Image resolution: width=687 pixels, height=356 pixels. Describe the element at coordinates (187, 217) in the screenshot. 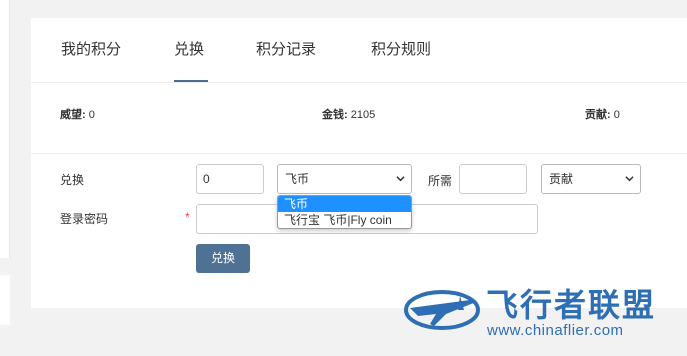

I see `required-star: *` at that location.